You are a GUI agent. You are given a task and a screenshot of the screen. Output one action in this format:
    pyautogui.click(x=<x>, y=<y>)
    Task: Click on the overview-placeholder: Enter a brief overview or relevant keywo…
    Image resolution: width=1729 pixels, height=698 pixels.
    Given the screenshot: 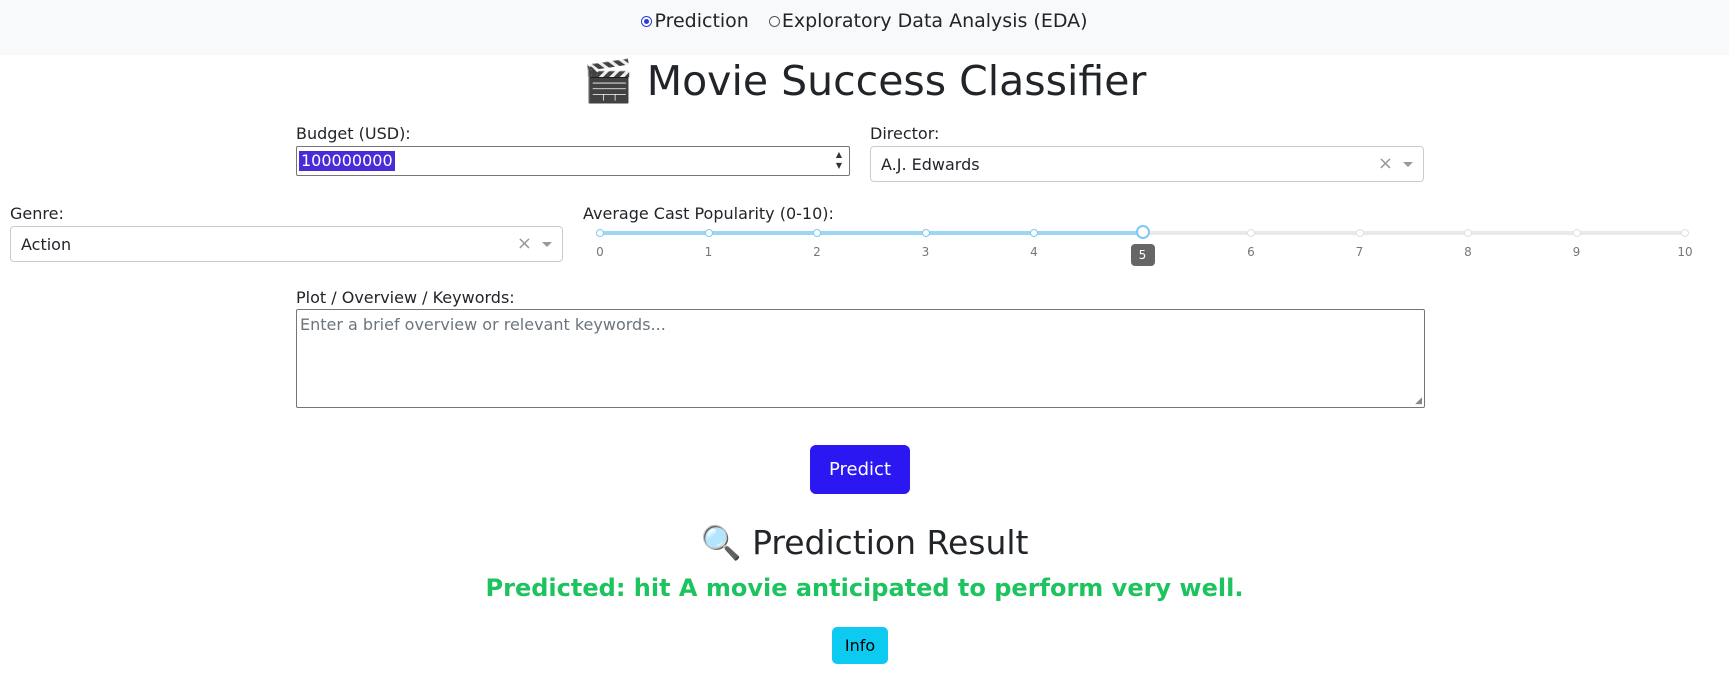 What is the action you would take?
    pyautogui.click(x=483, y=324)
    